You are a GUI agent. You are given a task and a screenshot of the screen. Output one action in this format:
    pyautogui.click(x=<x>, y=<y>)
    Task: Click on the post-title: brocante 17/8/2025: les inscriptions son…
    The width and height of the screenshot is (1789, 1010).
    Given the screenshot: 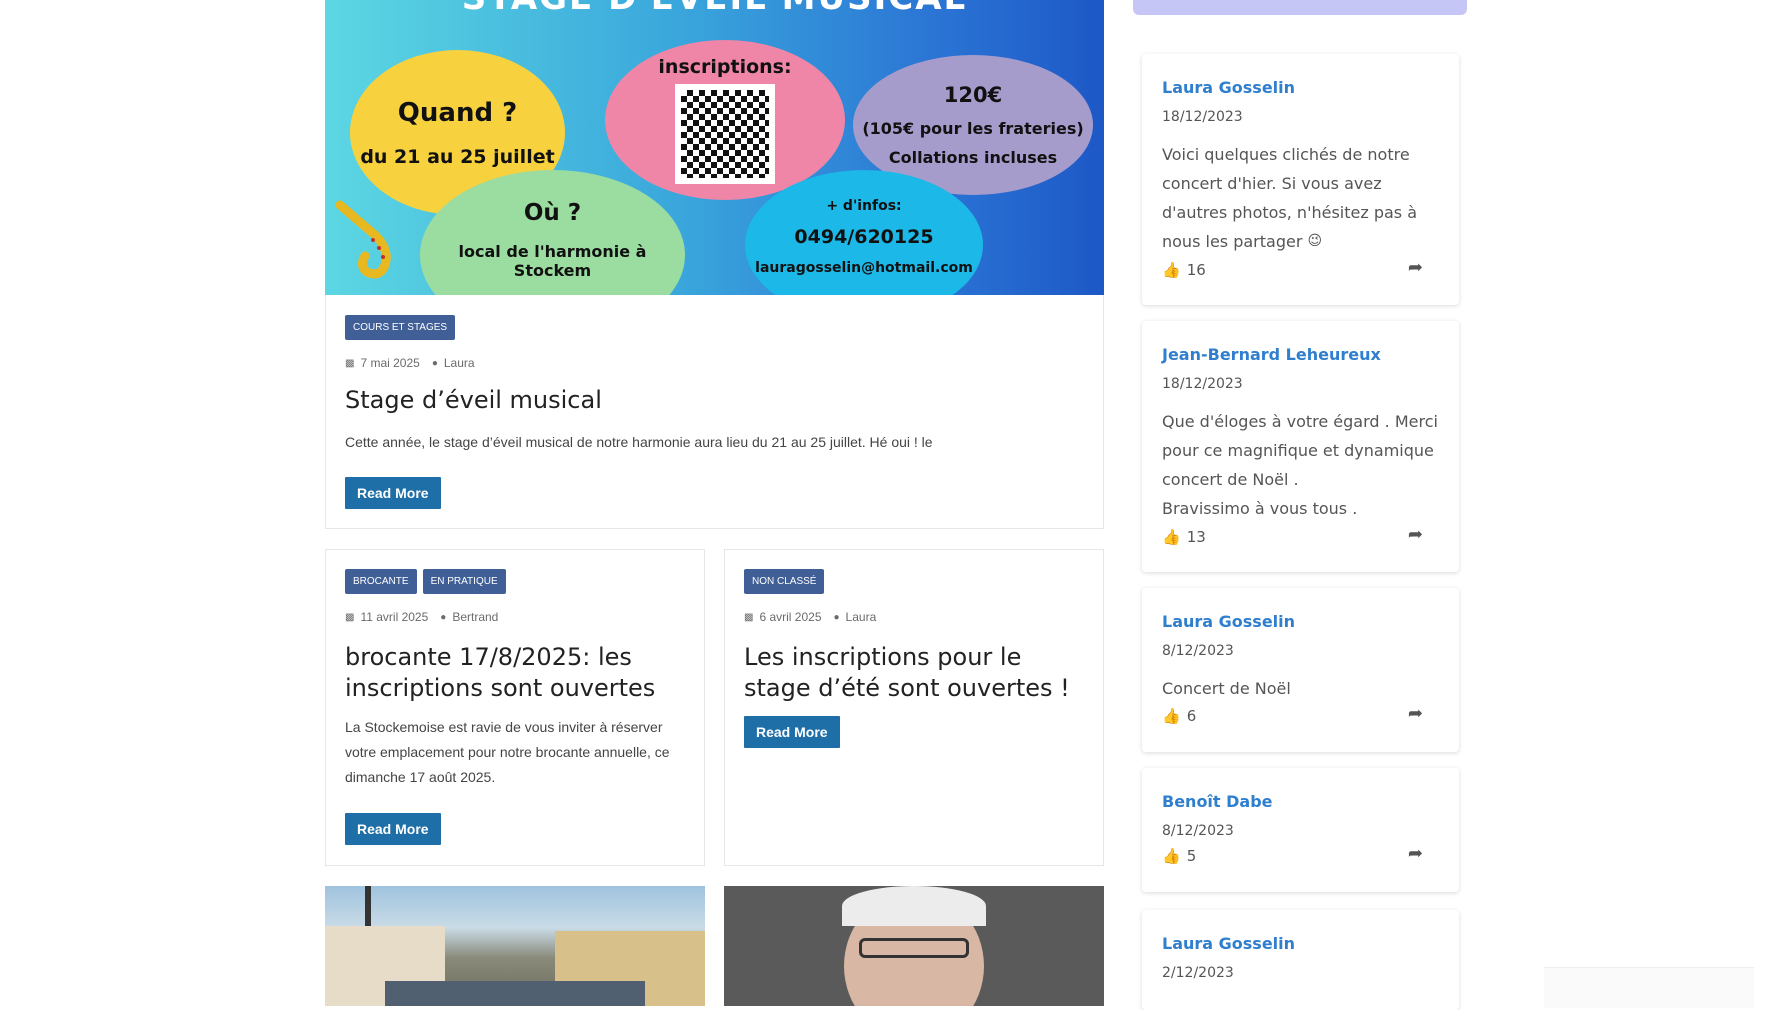 What is the action you would take?
    pyautogui.click(x=515, y=673)
    